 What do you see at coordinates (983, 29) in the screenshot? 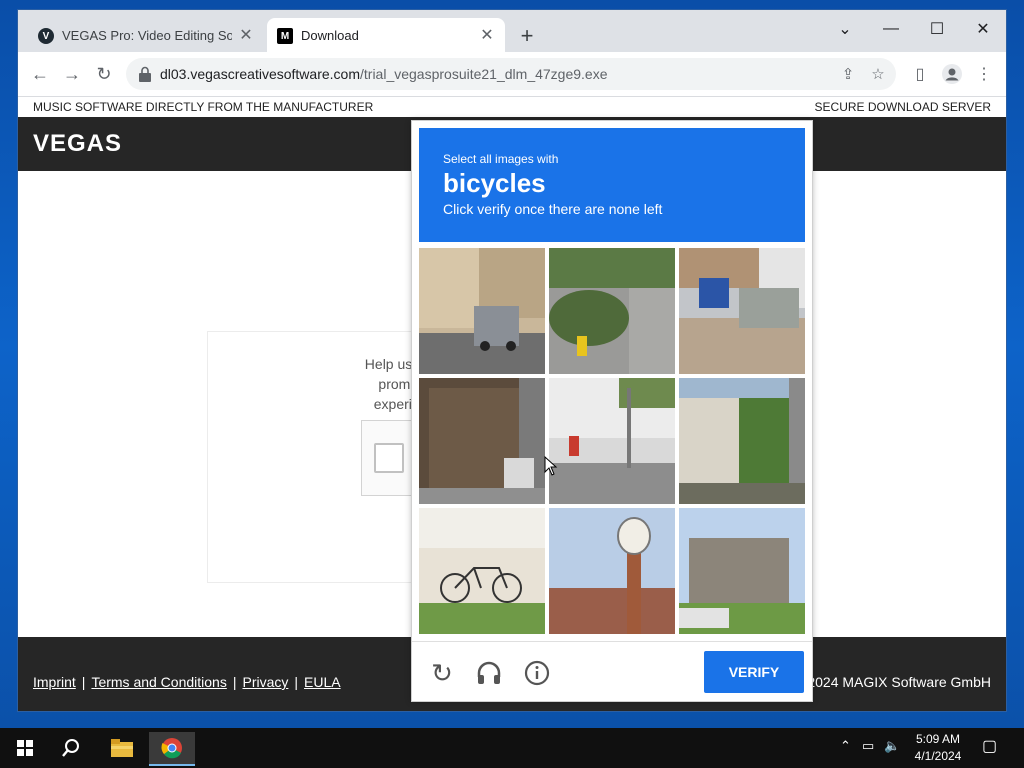
I see `close-window-button: ✕` at bounding box center [983, 29].